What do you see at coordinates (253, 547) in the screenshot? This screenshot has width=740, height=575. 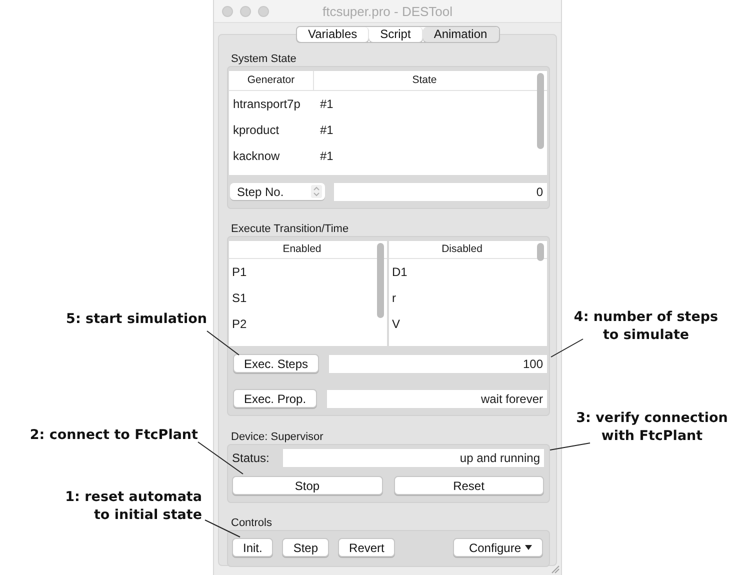 I see `control-button: Init.` at bounding box center [253, 547].